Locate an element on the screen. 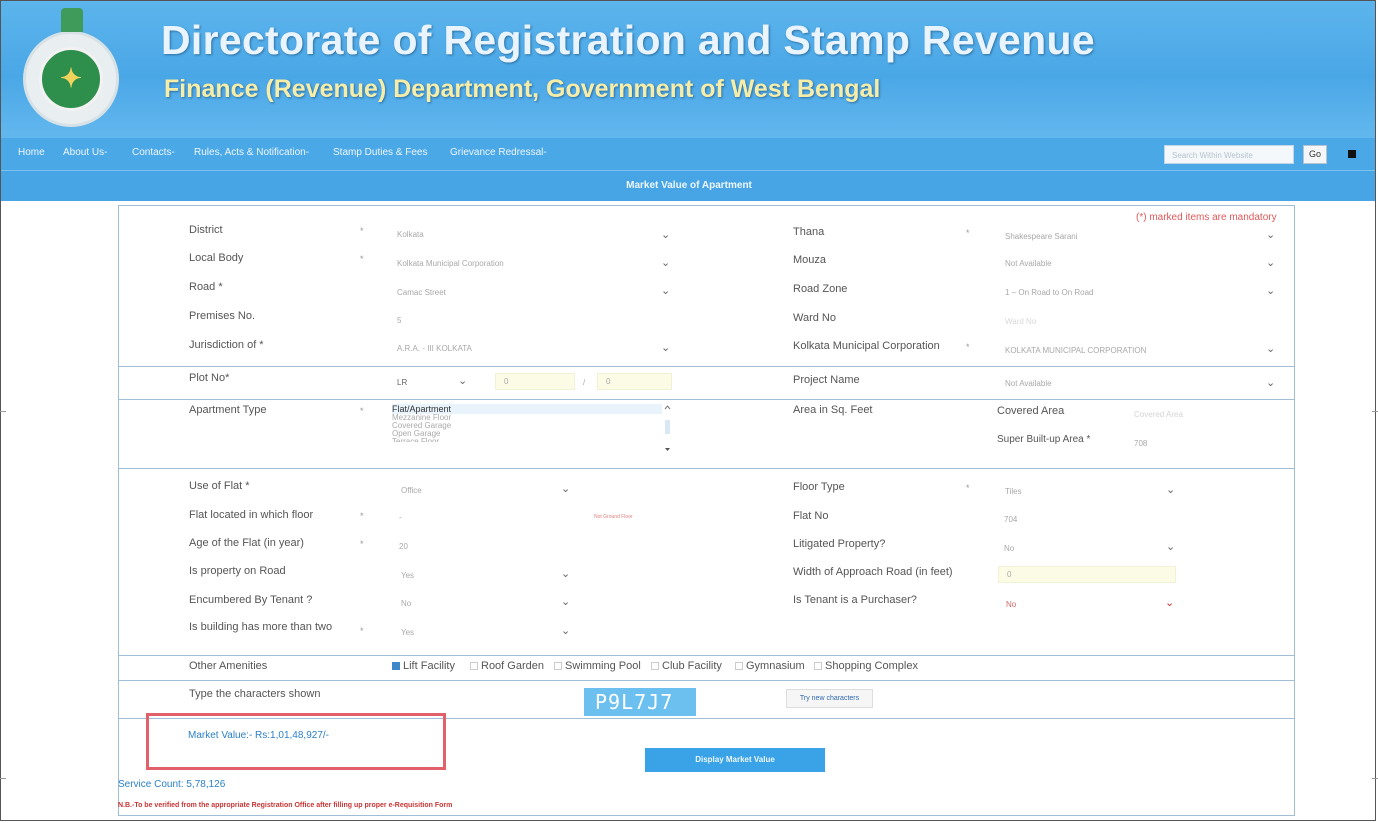  swimming-pool-checkbox is located at coordinates (558, 666).